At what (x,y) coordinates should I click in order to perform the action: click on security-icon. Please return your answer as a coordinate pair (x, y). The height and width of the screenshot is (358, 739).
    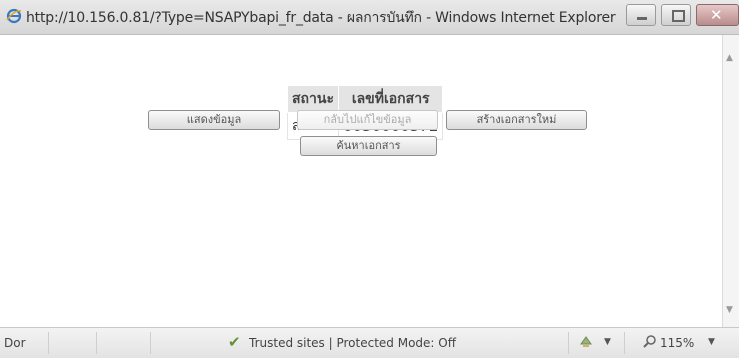
    Looking at the image, I should click on (586, 342).